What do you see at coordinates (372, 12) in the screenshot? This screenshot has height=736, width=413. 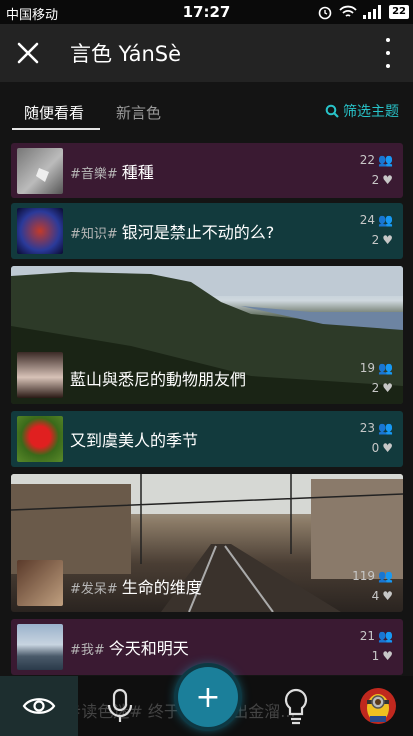 I see `signal-icon` at bounding box center [372, 12].